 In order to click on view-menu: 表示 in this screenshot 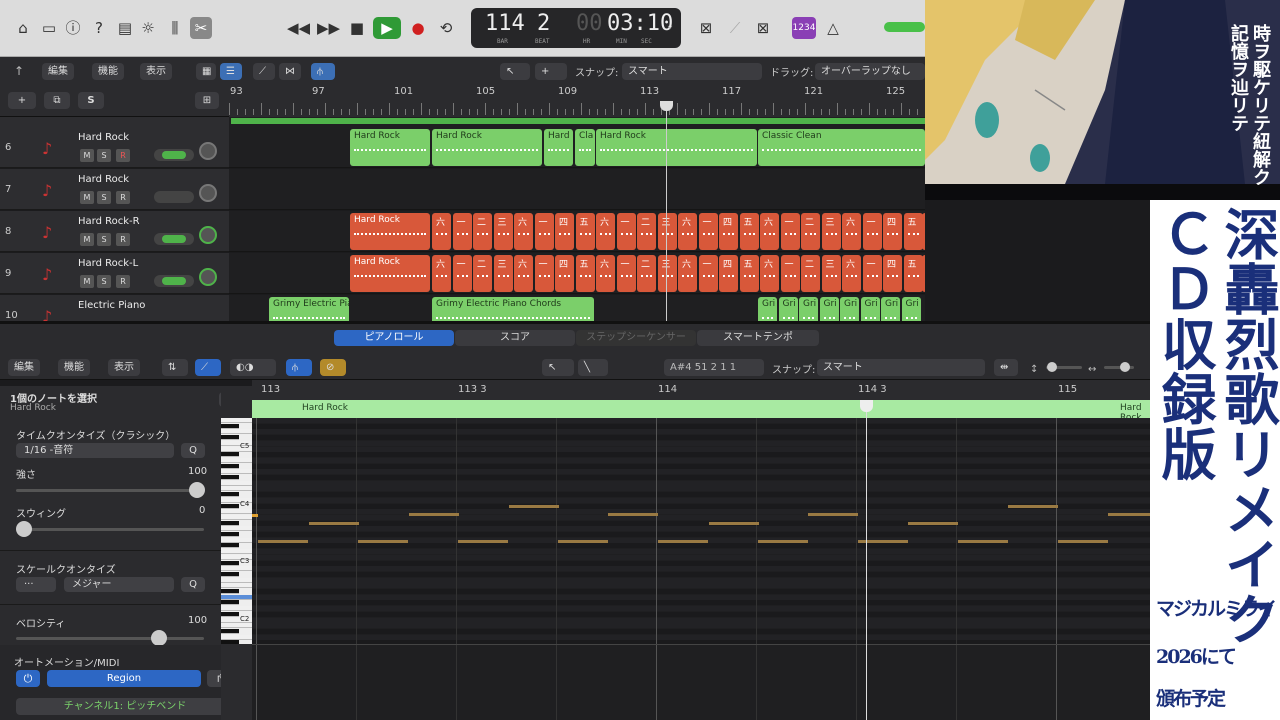, I will do `click(156, 71)`.